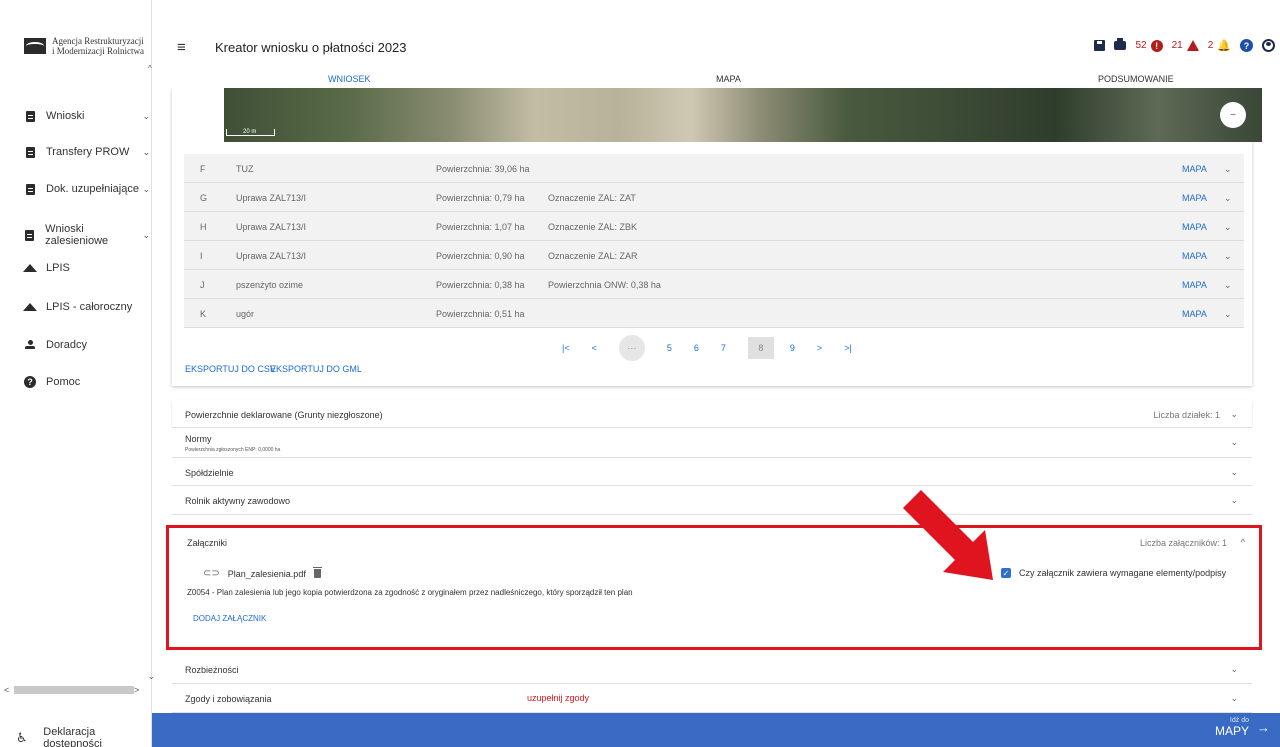  I want to click on sidebar-horizontal-scrollbar: < >, so click(76, 690).